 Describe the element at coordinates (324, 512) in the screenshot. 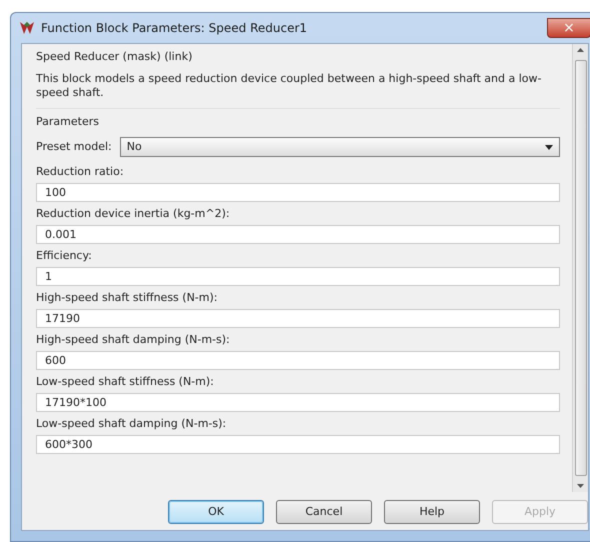

I see `dialog-button: Cancel` at that location.